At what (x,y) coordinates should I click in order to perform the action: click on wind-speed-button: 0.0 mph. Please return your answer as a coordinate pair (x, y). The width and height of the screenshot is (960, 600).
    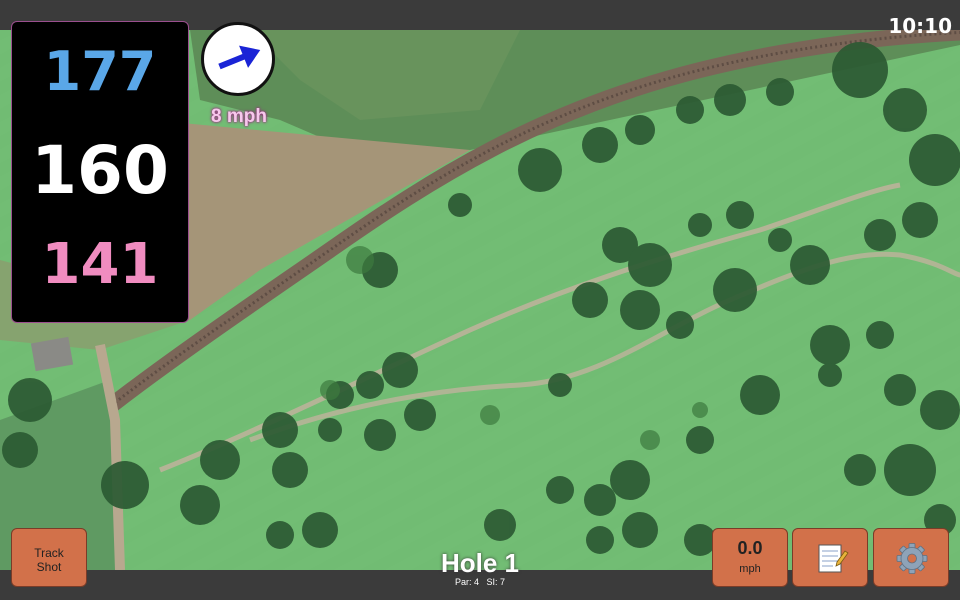
    Looking at the image, I should click on (750, 557).